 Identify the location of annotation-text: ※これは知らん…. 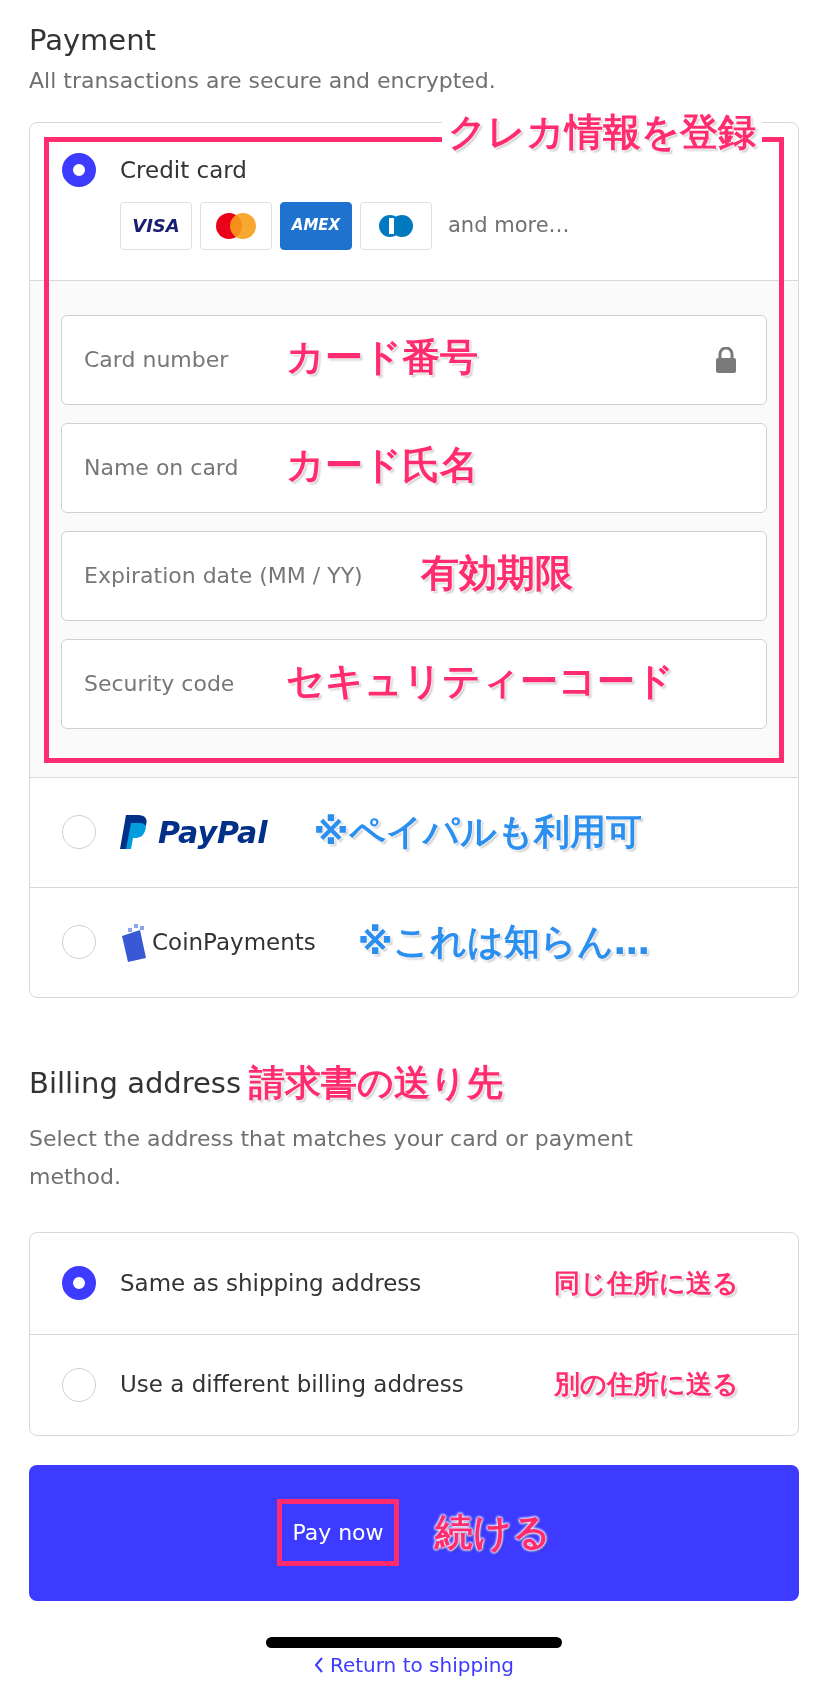
(503, 942).